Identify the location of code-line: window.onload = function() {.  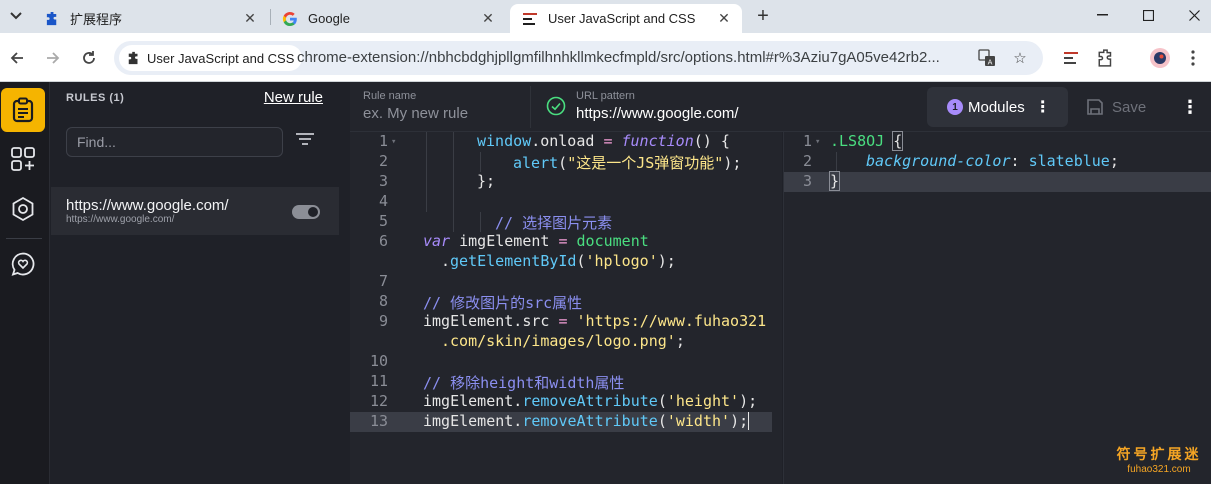
(603, 141).